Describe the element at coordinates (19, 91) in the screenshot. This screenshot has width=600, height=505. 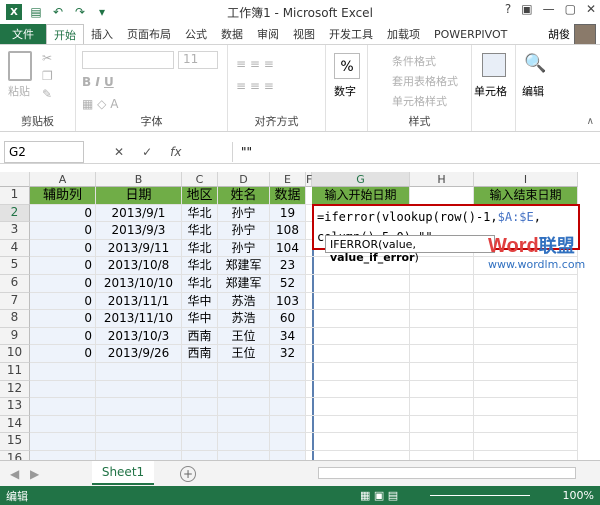
I see `paste-button: 粘贴` at that location.